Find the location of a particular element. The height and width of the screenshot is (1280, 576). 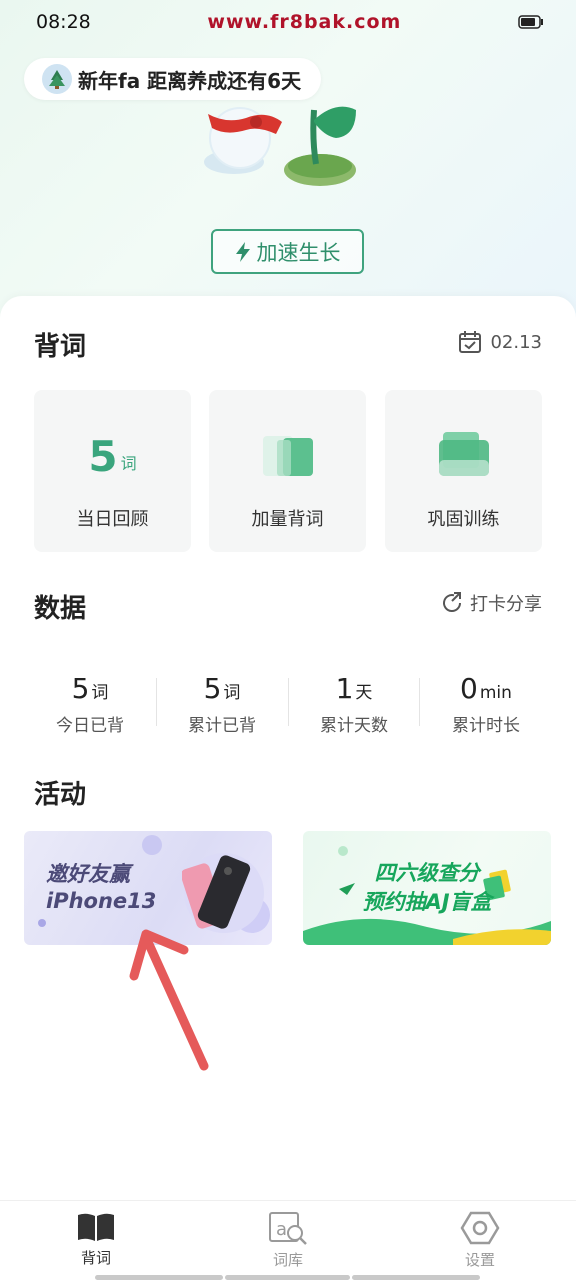

stat-value: 1 is located at coordinates (344, 688).